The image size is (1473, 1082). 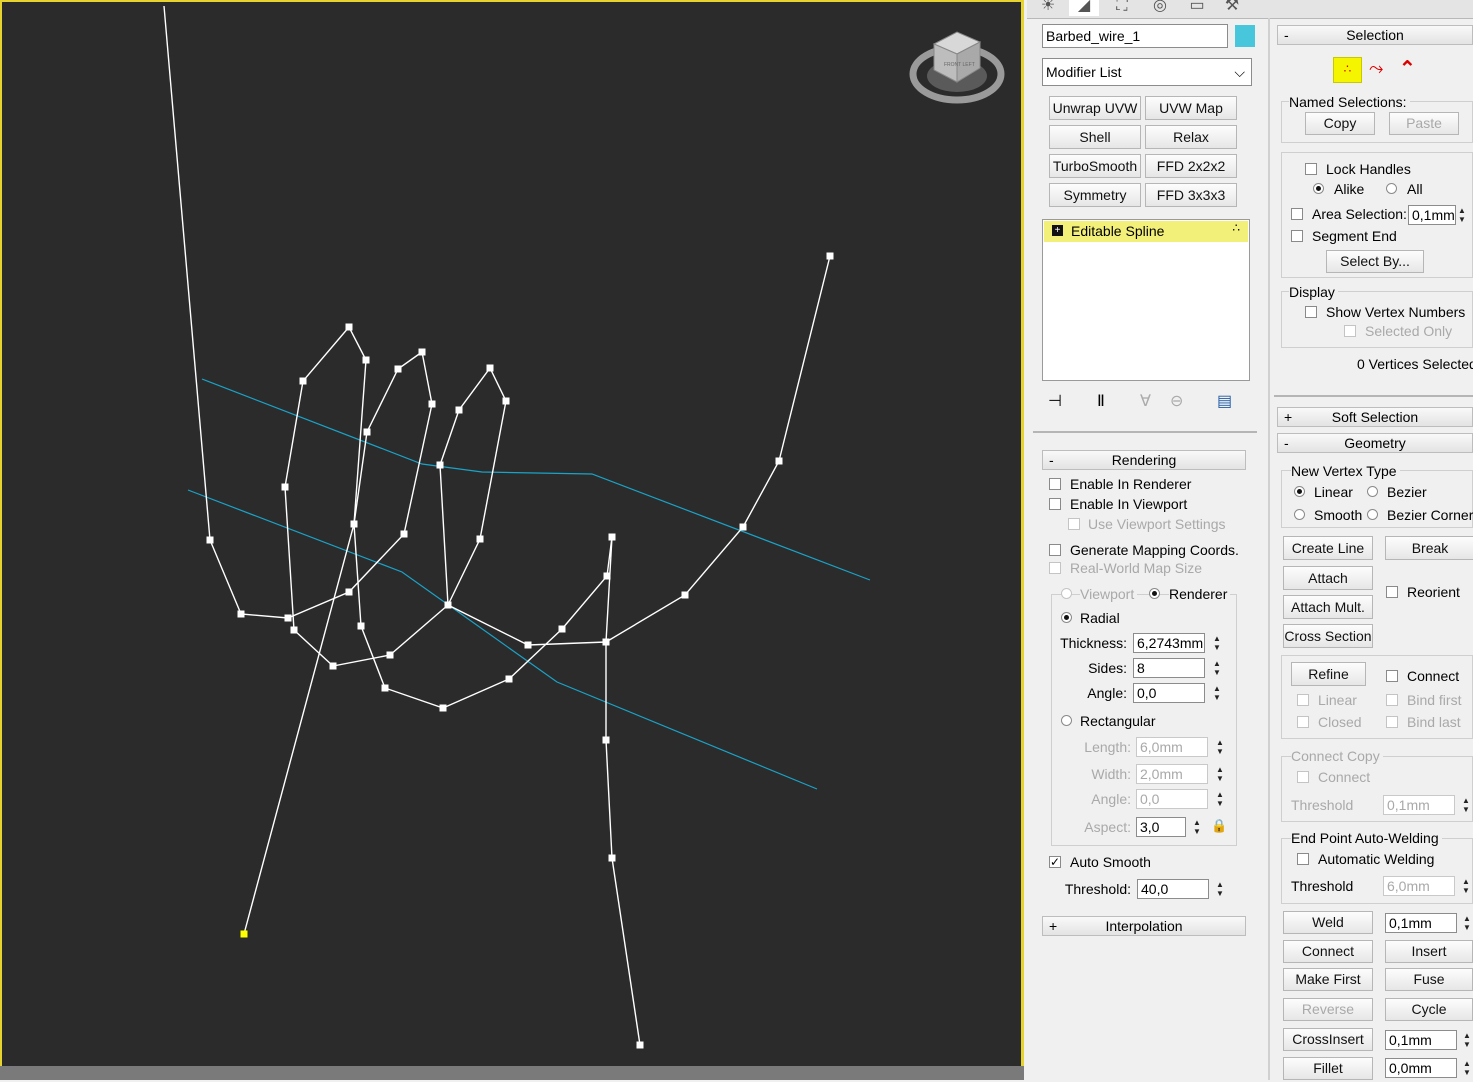 I want to click on turbosmooth-button: TurboSmooth, so click(x=1095, y=166).